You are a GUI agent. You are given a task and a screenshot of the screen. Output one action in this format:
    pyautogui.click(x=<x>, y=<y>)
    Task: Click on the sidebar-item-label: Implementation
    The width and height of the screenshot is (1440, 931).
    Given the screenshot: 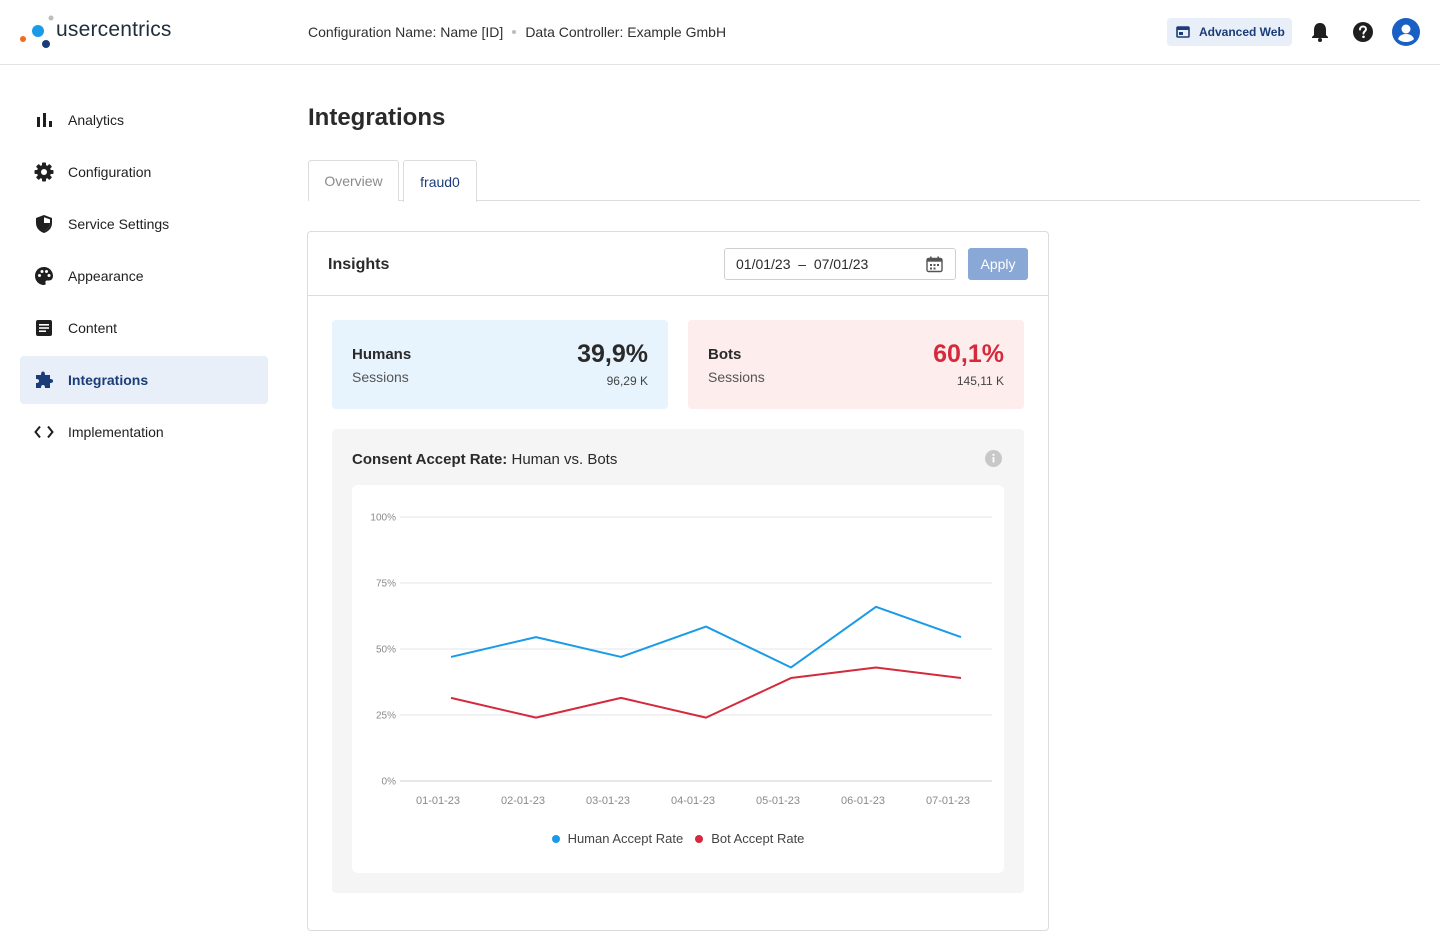 What is the action you would take?
    pyautogui.click(x=116, y=432)
    